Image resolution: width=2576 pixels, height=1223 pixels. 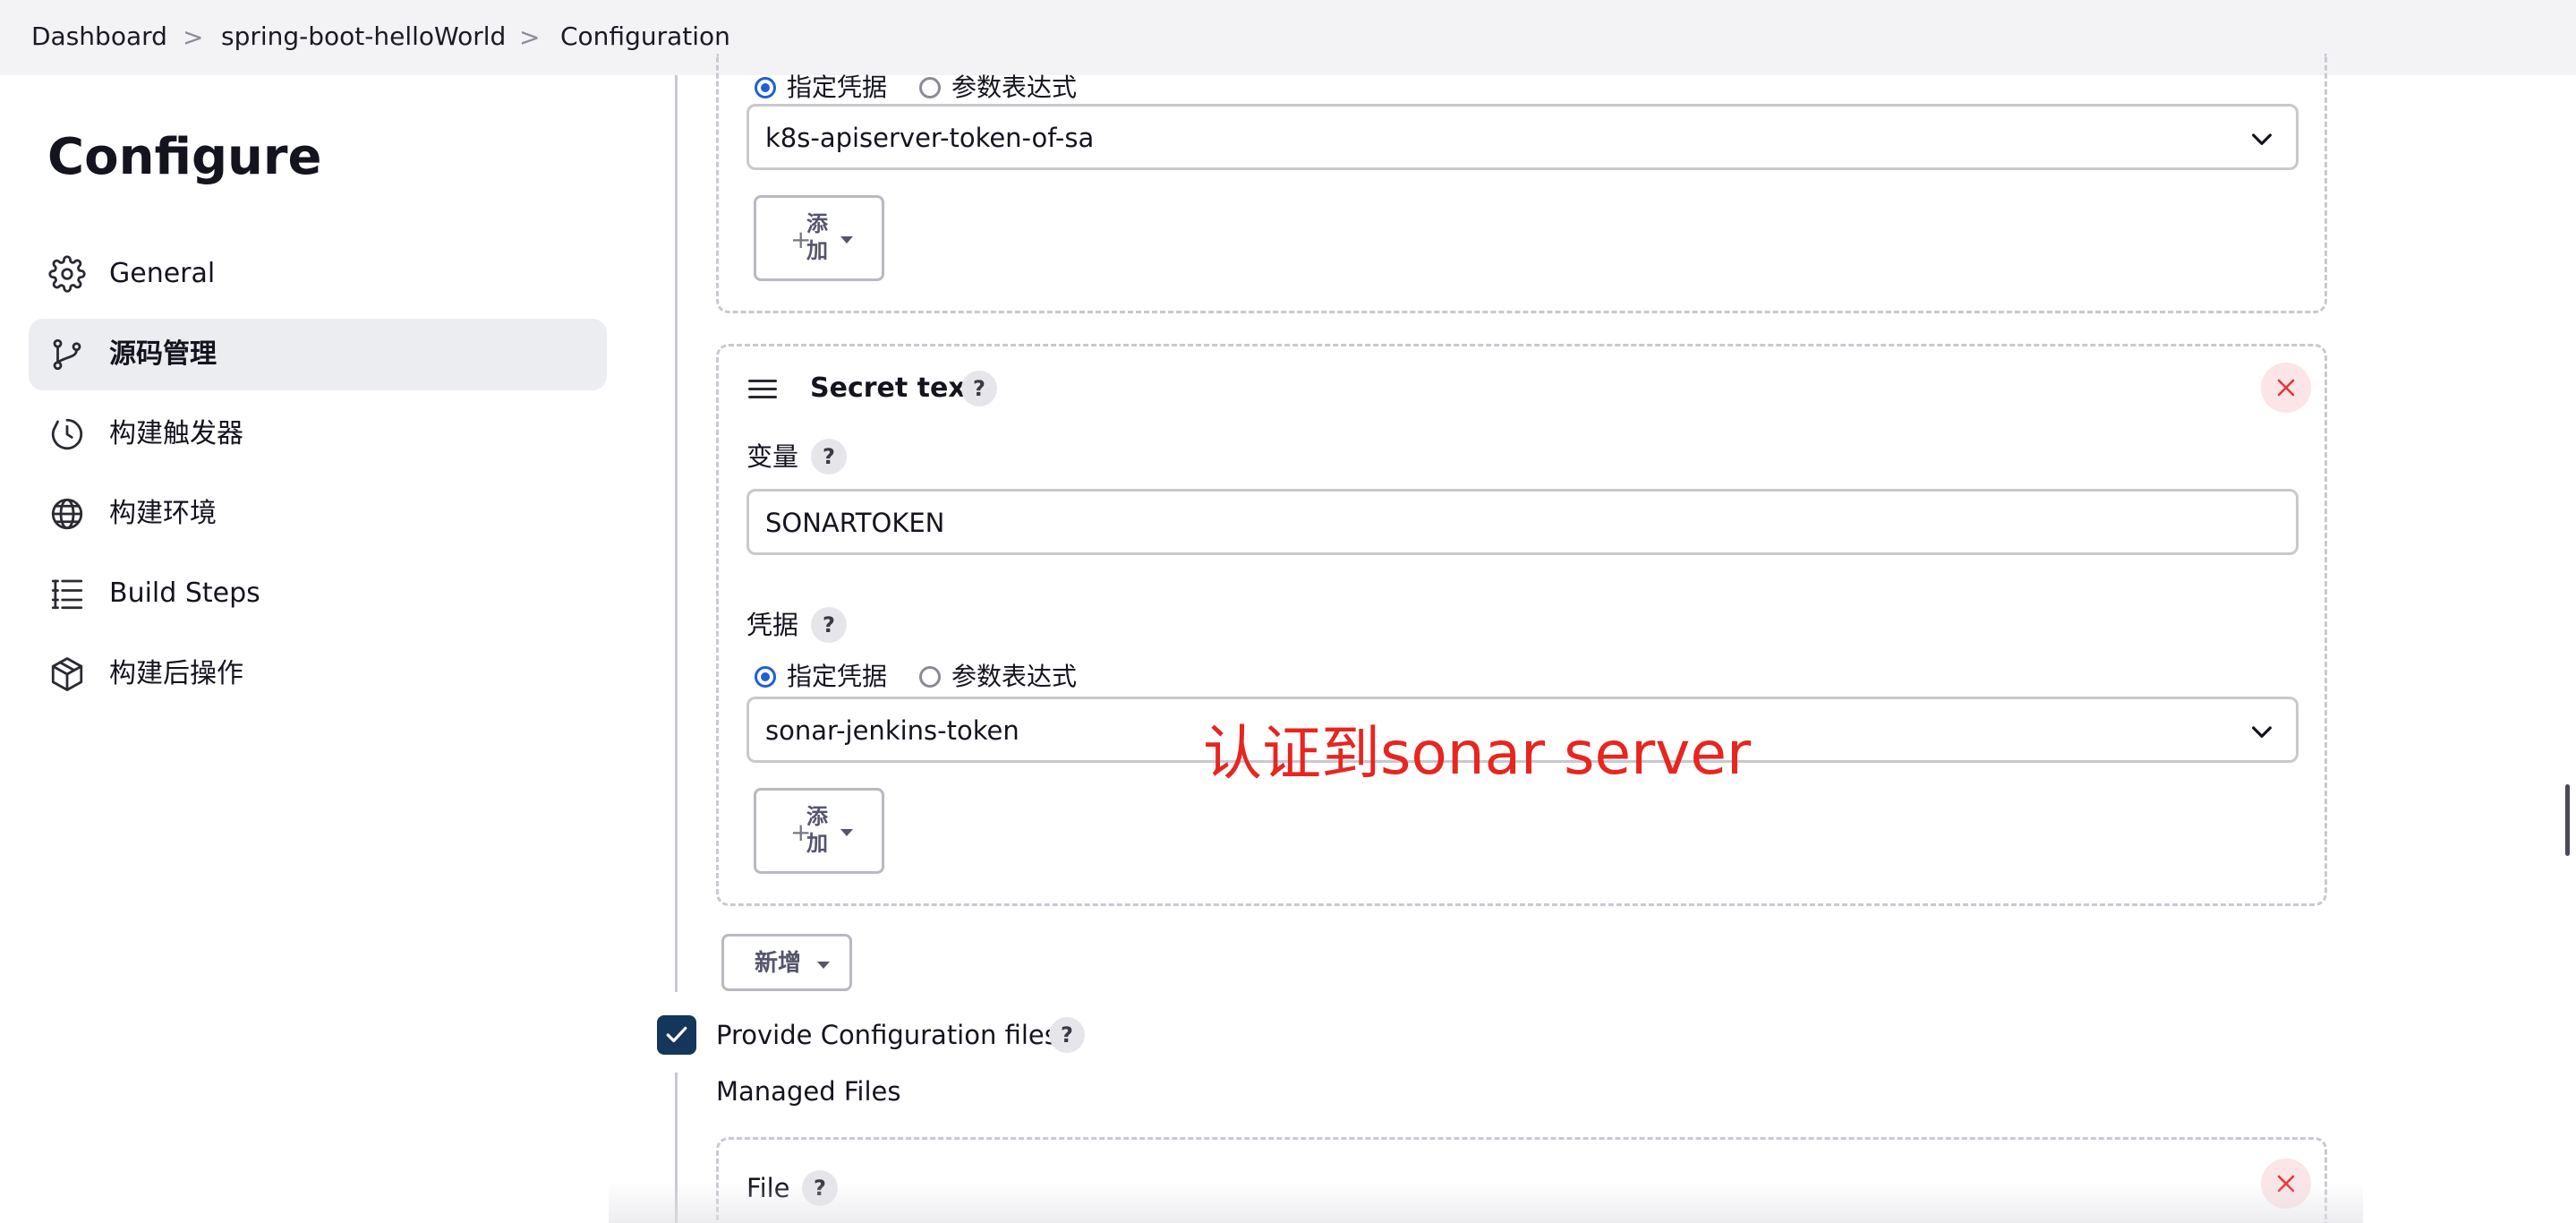 What do you see at coordinates (772, 625) in the screenshot?
I see `credential-label: 凭据` at bounding box center [772, 625].